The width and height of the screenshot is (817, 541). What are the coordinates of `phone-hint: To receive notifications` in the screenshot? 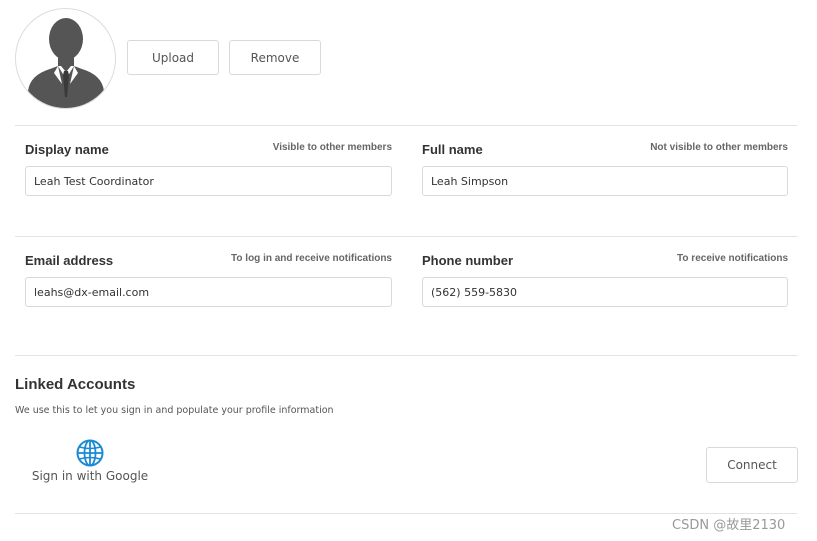 It's located at (732, 258).